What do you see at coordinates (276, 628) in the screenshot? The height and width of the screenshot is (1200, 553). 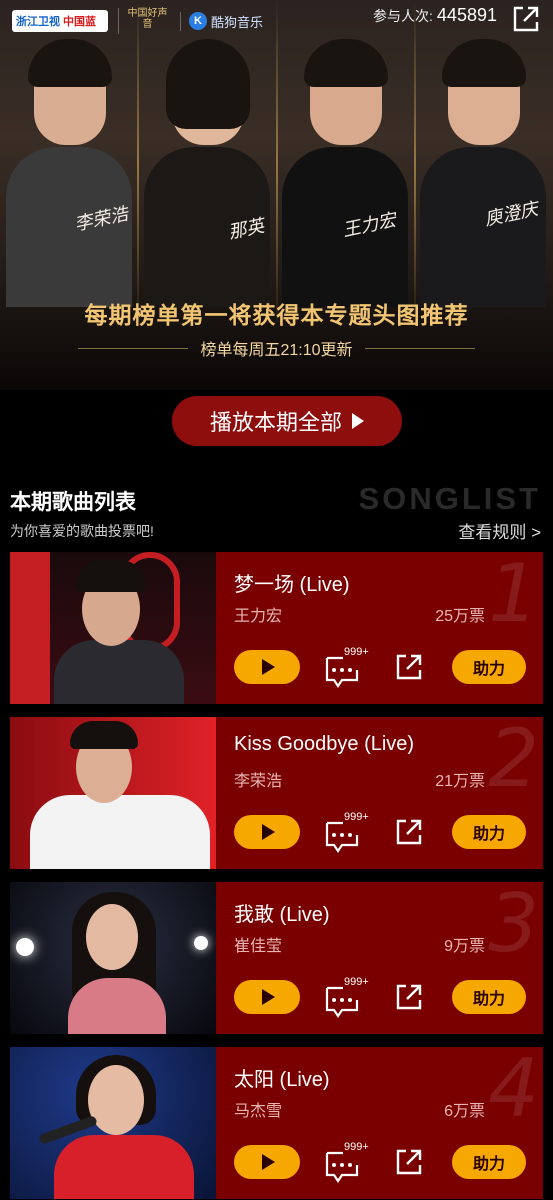 I see `song-card: 1 梦一场 (Live) 王力宏 25万票 999+ 助力` at bounding box center [276, 628].